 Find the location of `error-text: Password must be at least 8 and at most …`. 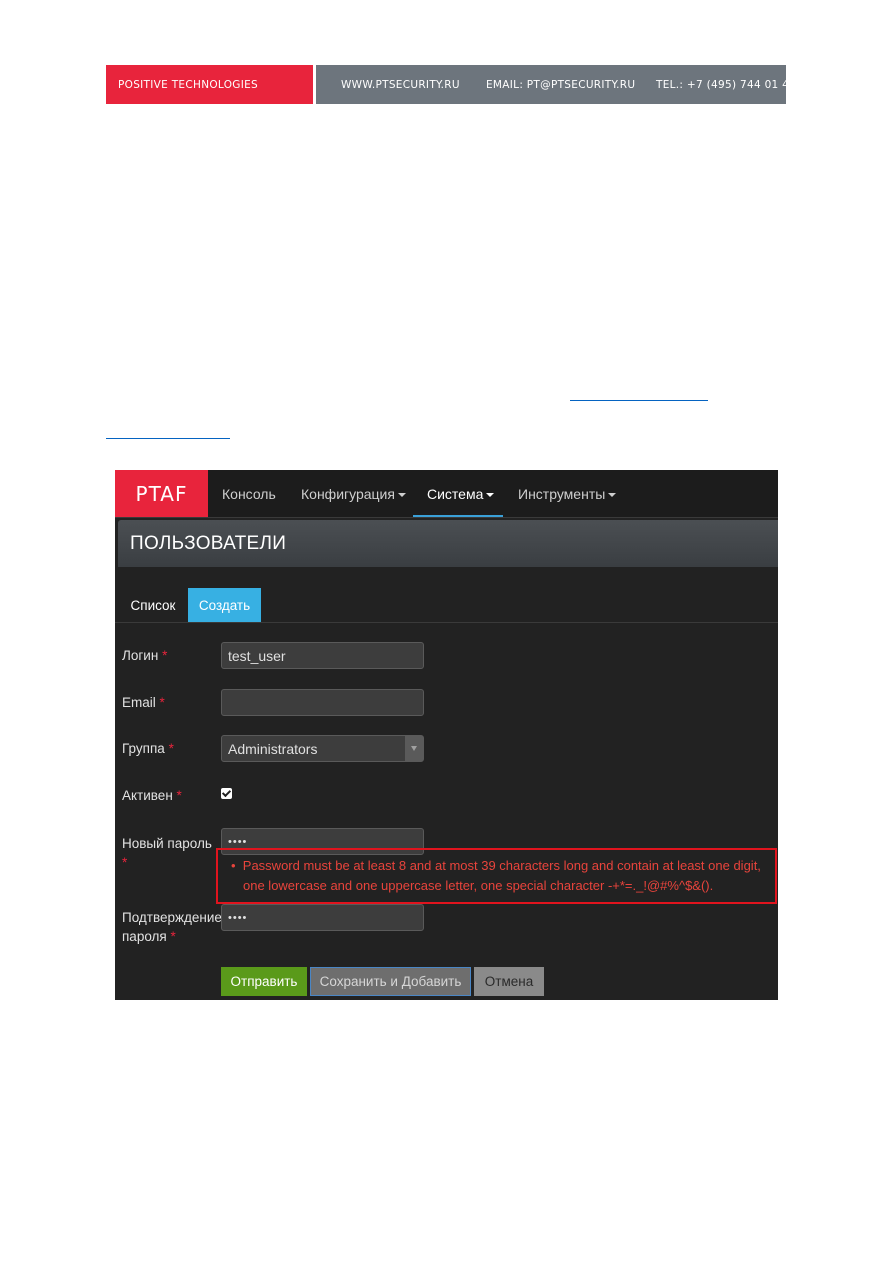

error-text: Password must be at least 8 and at most … is located at coordinates (501, 865).